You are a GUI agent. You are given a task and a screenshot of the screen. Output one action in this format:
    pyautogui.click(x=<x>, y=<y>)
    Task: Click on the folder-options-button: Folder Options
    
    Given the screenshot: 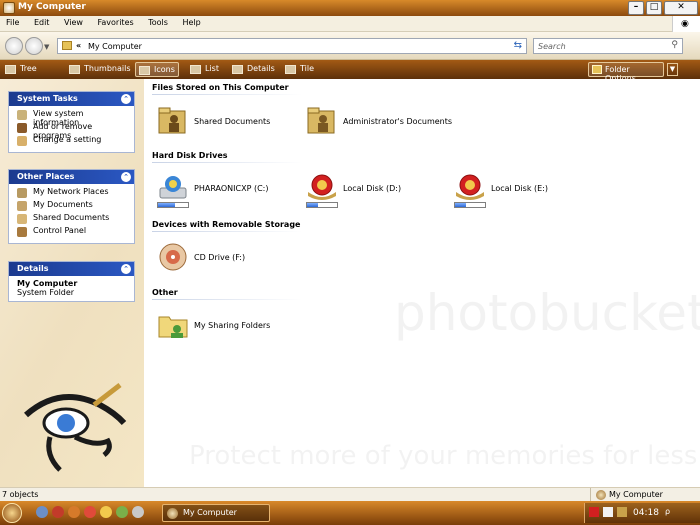 What is the action you would take?
    pyautogui.click(x=626, y=72)
    